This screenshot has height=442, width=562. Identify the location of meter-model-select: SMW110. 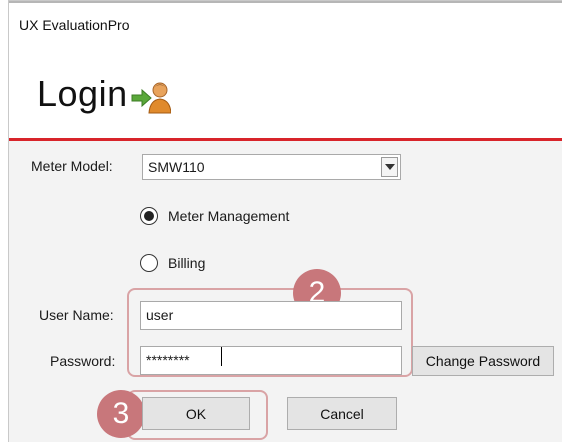
(271, 167).